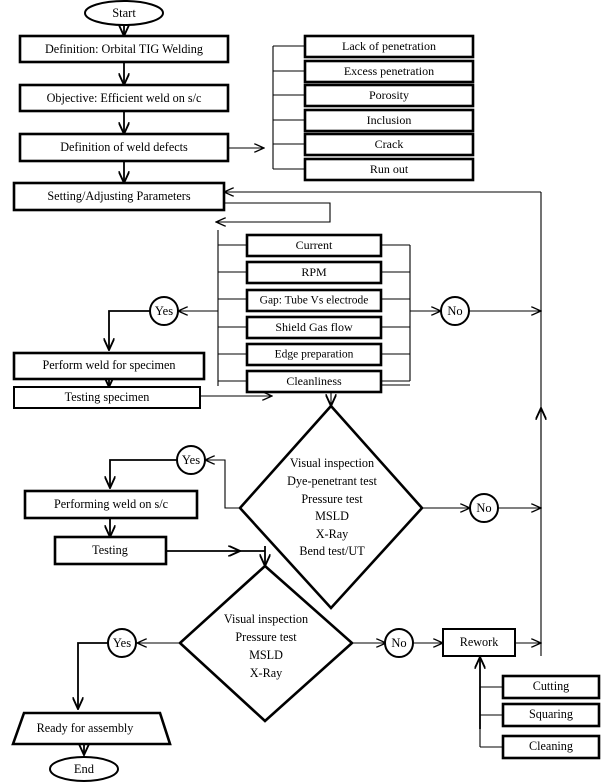  What do you see at coordinates (273, 212) in the screenshot?
I see `edge-setting-into-parameters` at bounding box center [273, 212].